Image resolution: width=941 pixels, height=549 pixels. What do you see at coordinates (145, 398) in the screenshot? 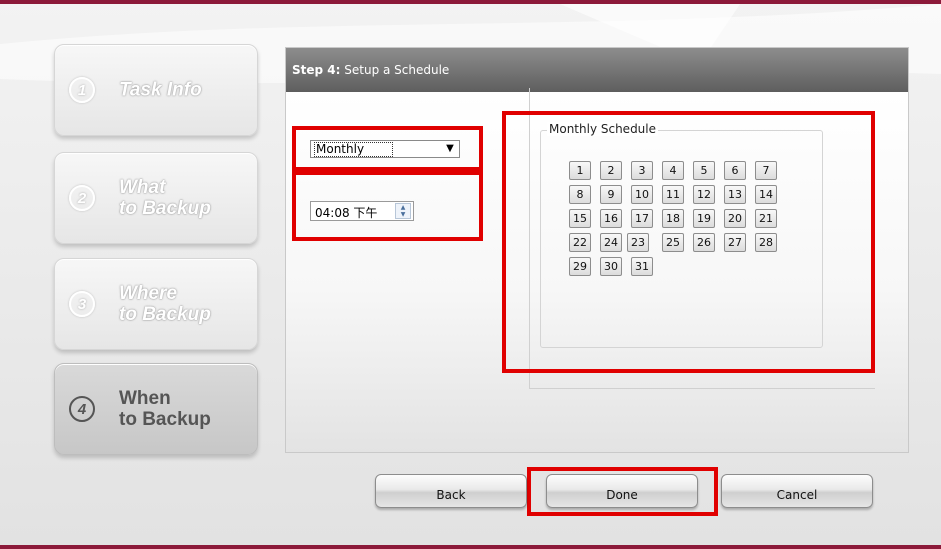
I see `step-label-line1: When` at bounding box center [145, 398].